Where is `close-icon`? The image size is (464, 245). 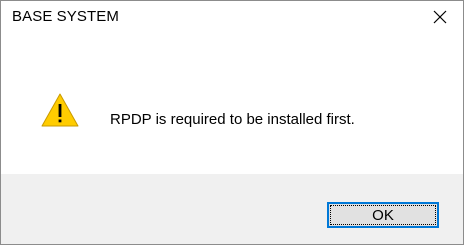
close-icon is located at coordinates (440, 16).